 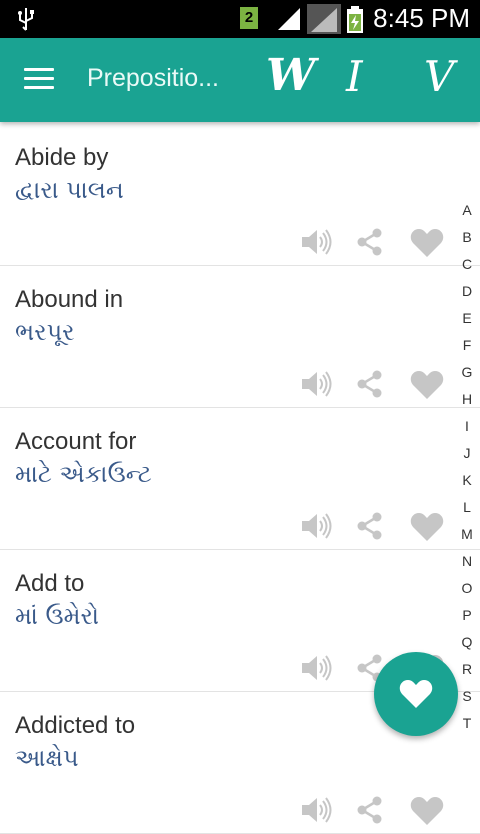 What do you see at coordinates (57, 616) in the screenshot?
I see `entry-meaning: માં ઉમેરો` at bounding box center [57, 616].